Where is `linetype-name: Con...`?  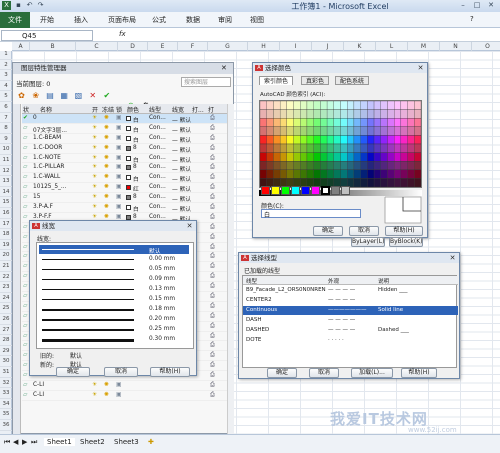 linetype-name: Con... is located at coordinates (157, 167).